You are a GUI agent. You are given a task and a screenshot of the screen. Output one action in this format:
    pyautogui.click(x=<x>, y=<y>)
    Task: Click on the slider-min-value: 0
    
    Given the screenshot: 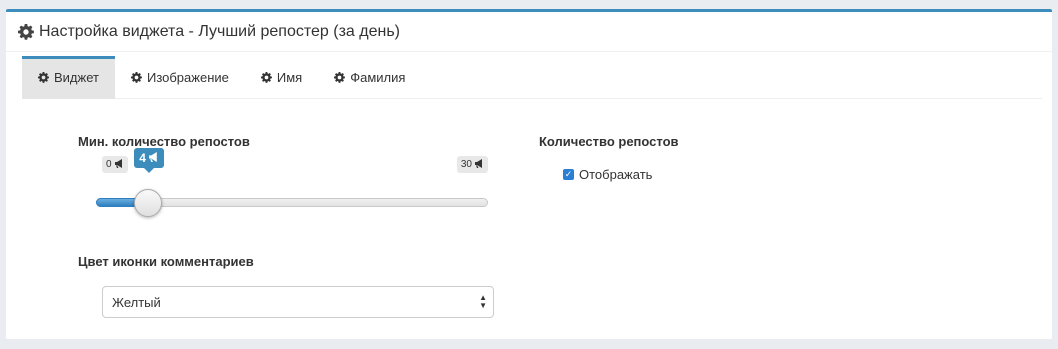 What is the action you would take?
    pyautogui.click(x=109, y=164)
    